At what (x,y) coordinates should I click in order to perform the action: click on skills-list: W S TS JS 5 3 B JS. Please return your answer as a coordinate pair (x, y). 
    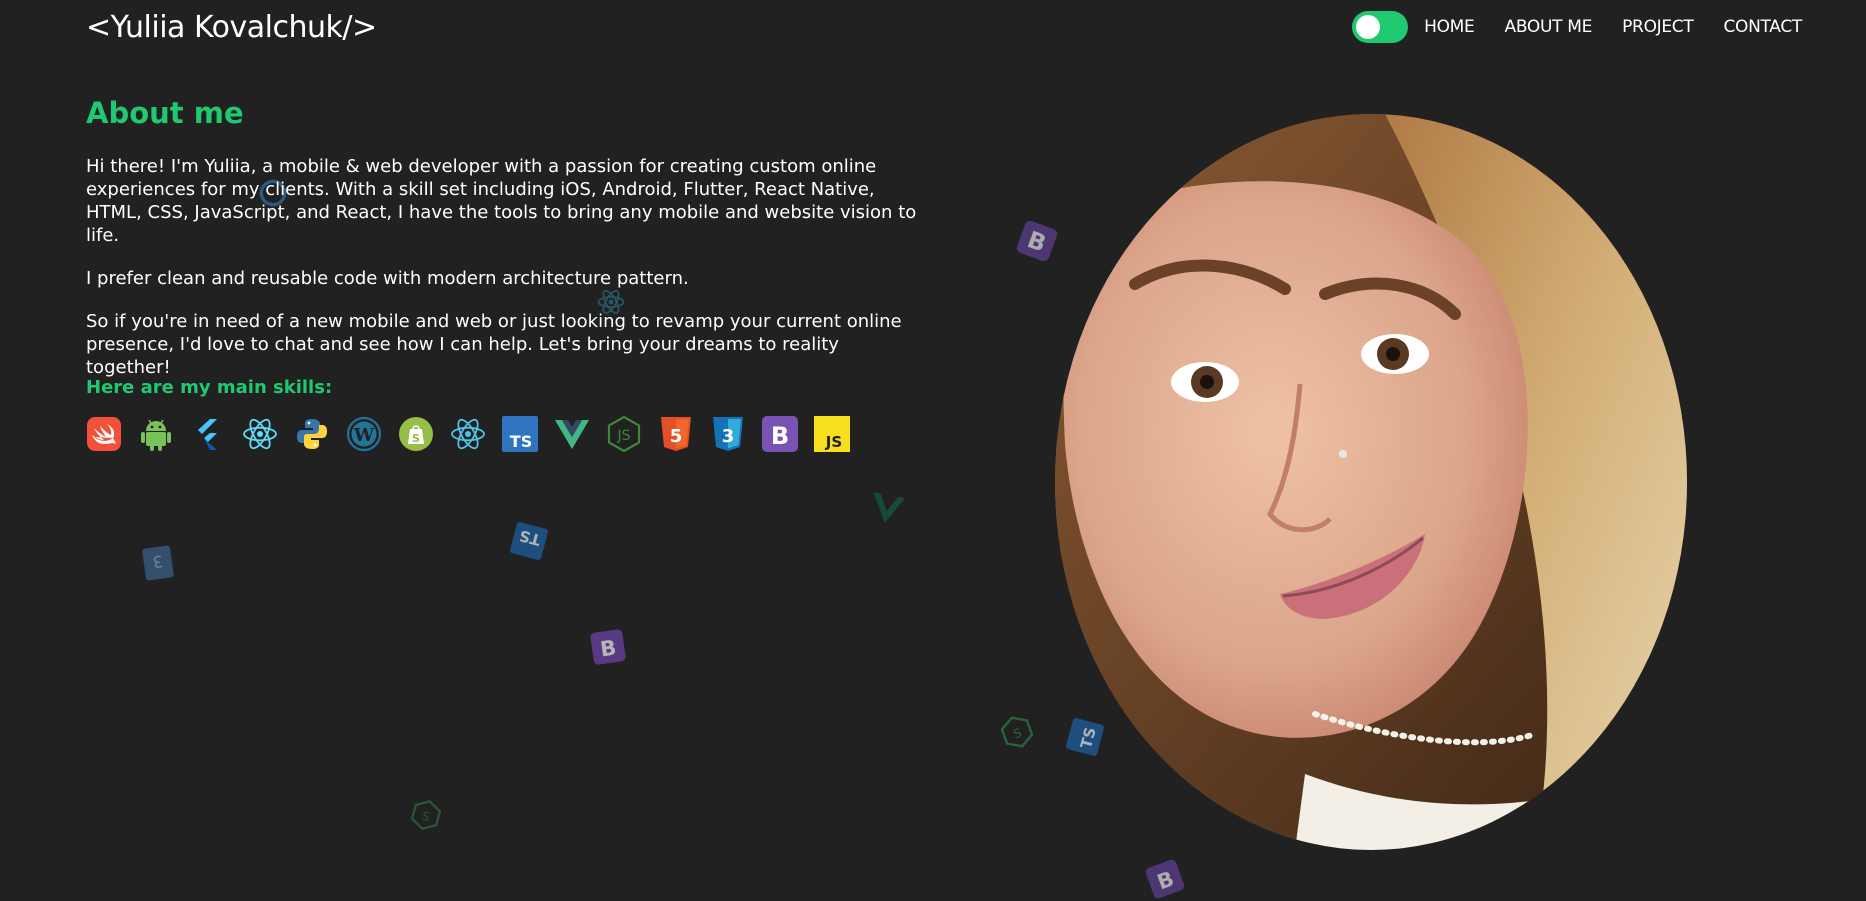
    Looking at the image, I should click on (476, 434).